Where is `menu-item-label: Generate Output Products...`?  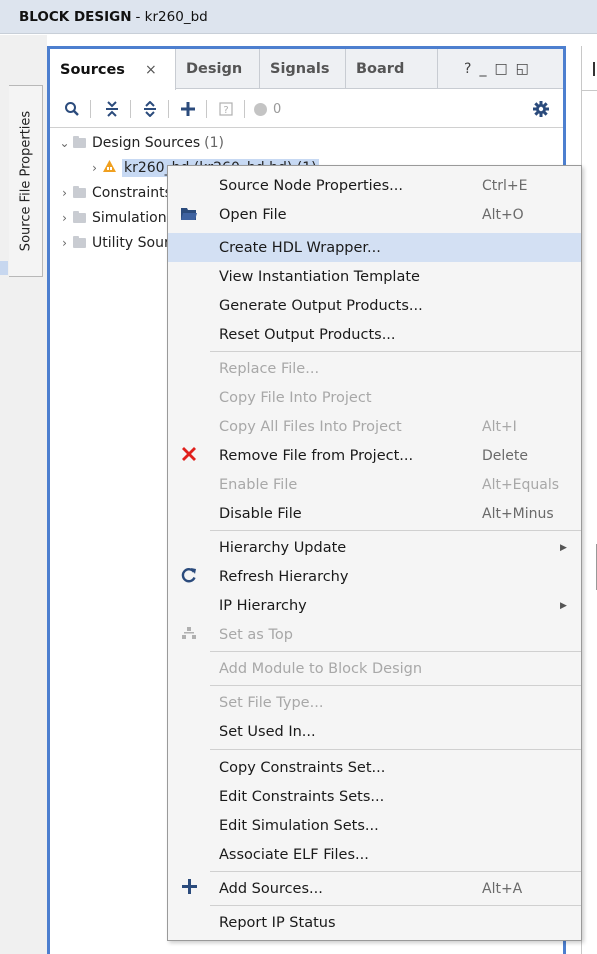
menu-item-label: Generate Output Products... is located at coordinates (321, 305).